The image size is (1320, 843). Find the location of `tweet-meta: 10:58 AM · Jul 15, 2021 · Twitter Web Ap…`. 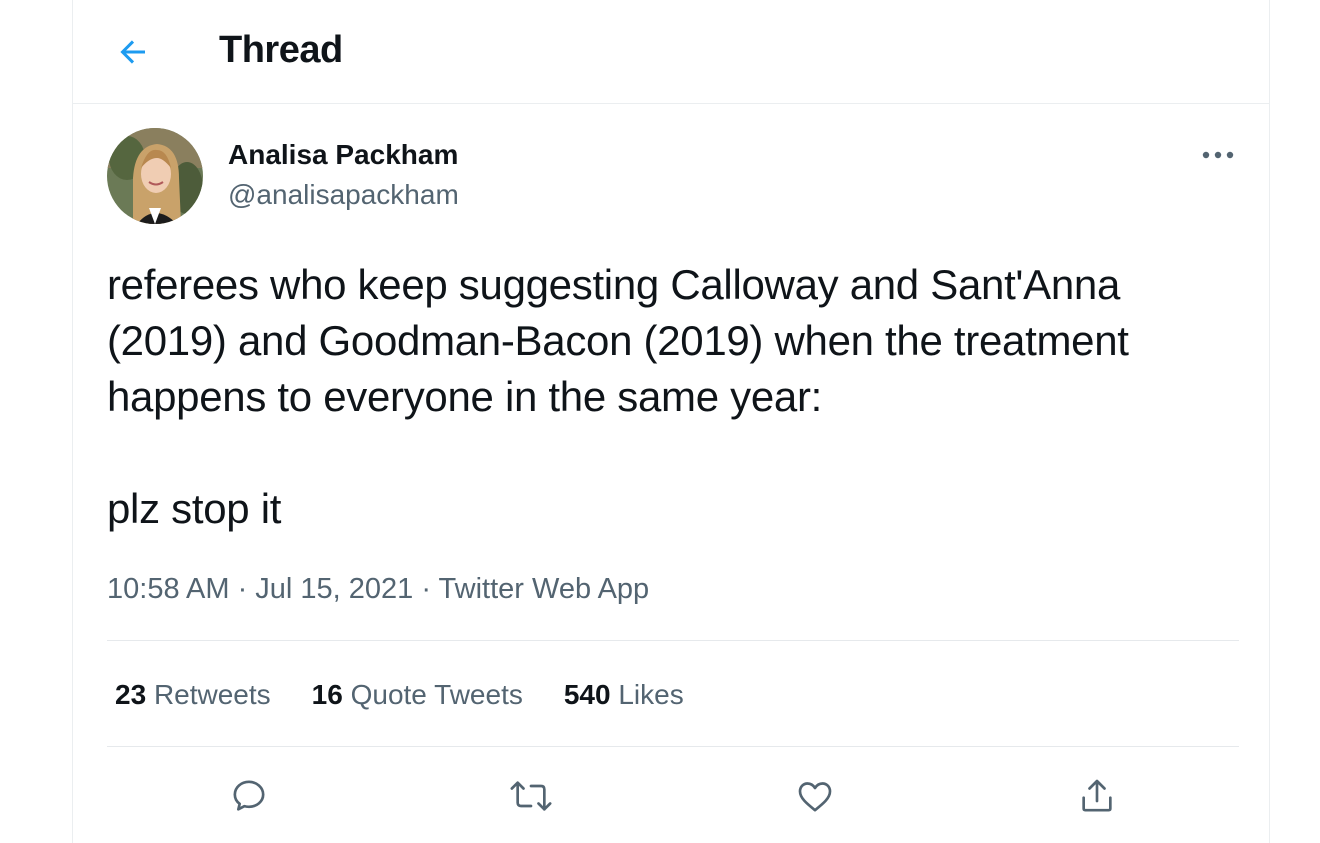

tweet-meta: 10:58 AM · Jul 15, 2021 · Twitter Web Ap… is located at coordinates (378, 589).